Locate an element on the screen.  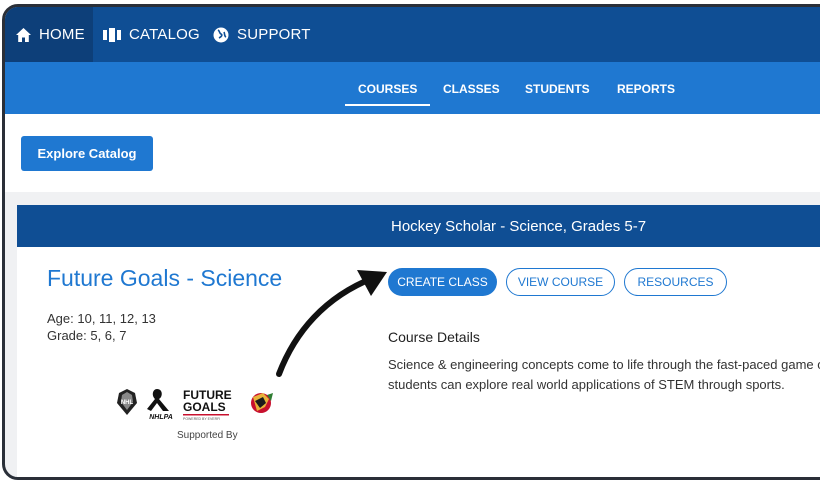
nhl-logo: NHL is located at coordinates (127, 402).